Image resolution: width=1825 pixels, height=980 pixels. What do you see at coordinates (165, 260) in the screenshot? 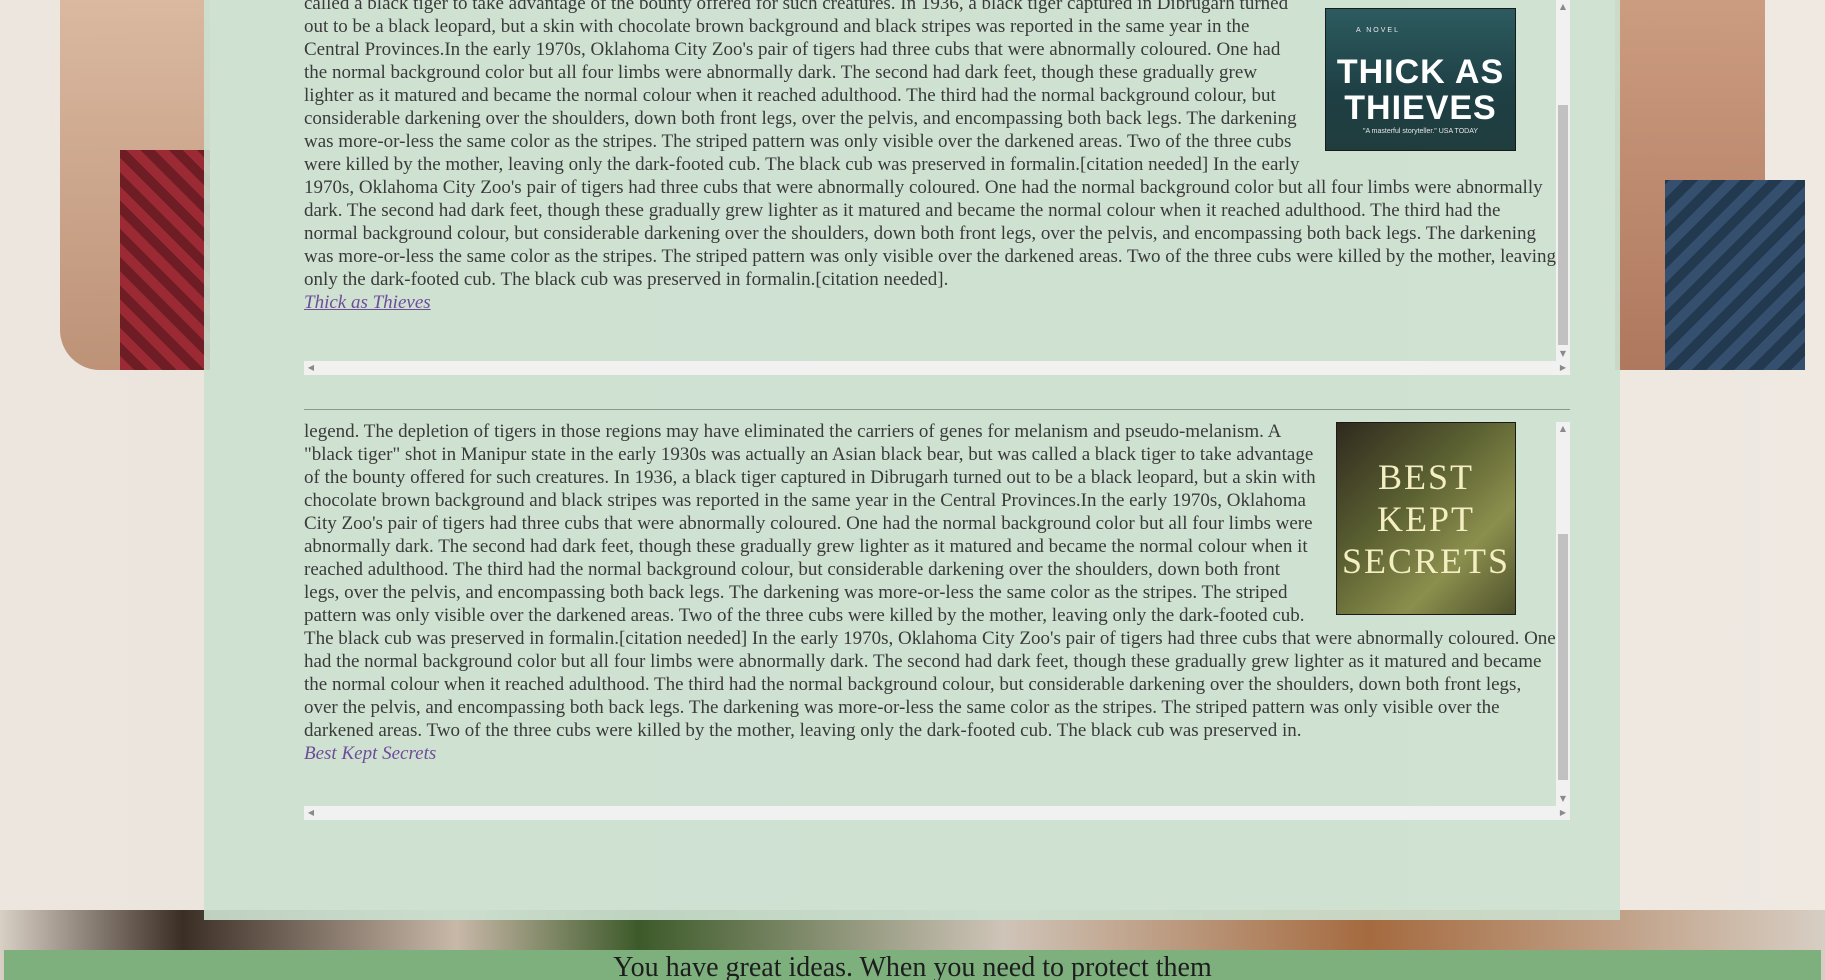
I see `background-shirt-left` at bounding box center [165, 260].